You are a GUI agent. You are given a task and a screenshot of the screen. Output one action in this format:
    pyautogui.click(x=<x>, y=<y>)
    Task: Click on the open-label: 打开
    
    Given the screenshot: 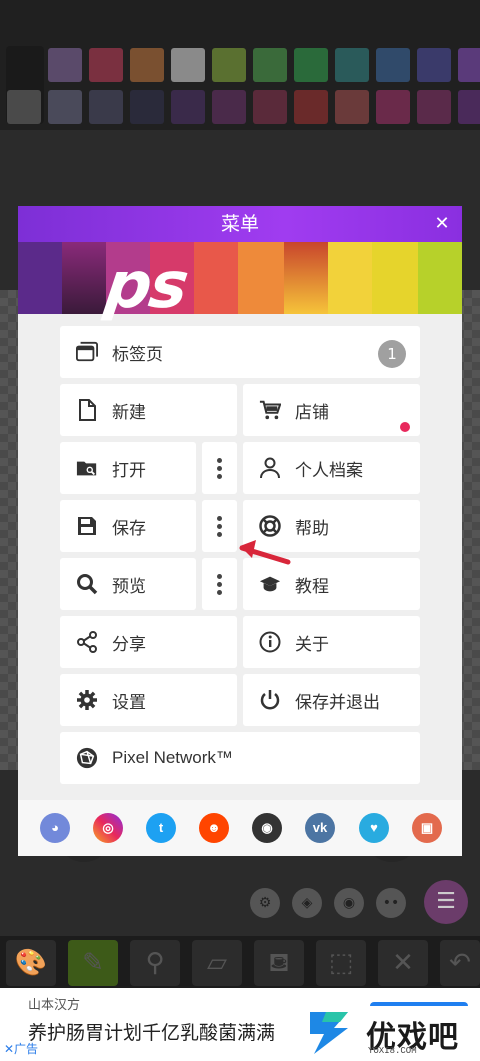 What is the action you would take?
    pyautogui.click(x=129, y=470)
    